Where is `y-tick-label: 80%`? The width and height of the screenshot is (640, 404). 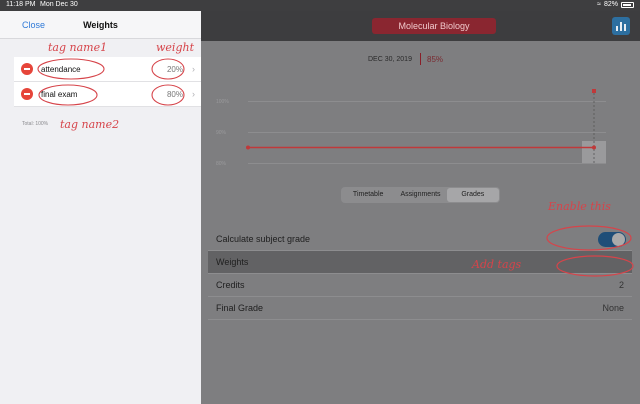 y-tick-label: 80% is located at coordinates (221, 164).